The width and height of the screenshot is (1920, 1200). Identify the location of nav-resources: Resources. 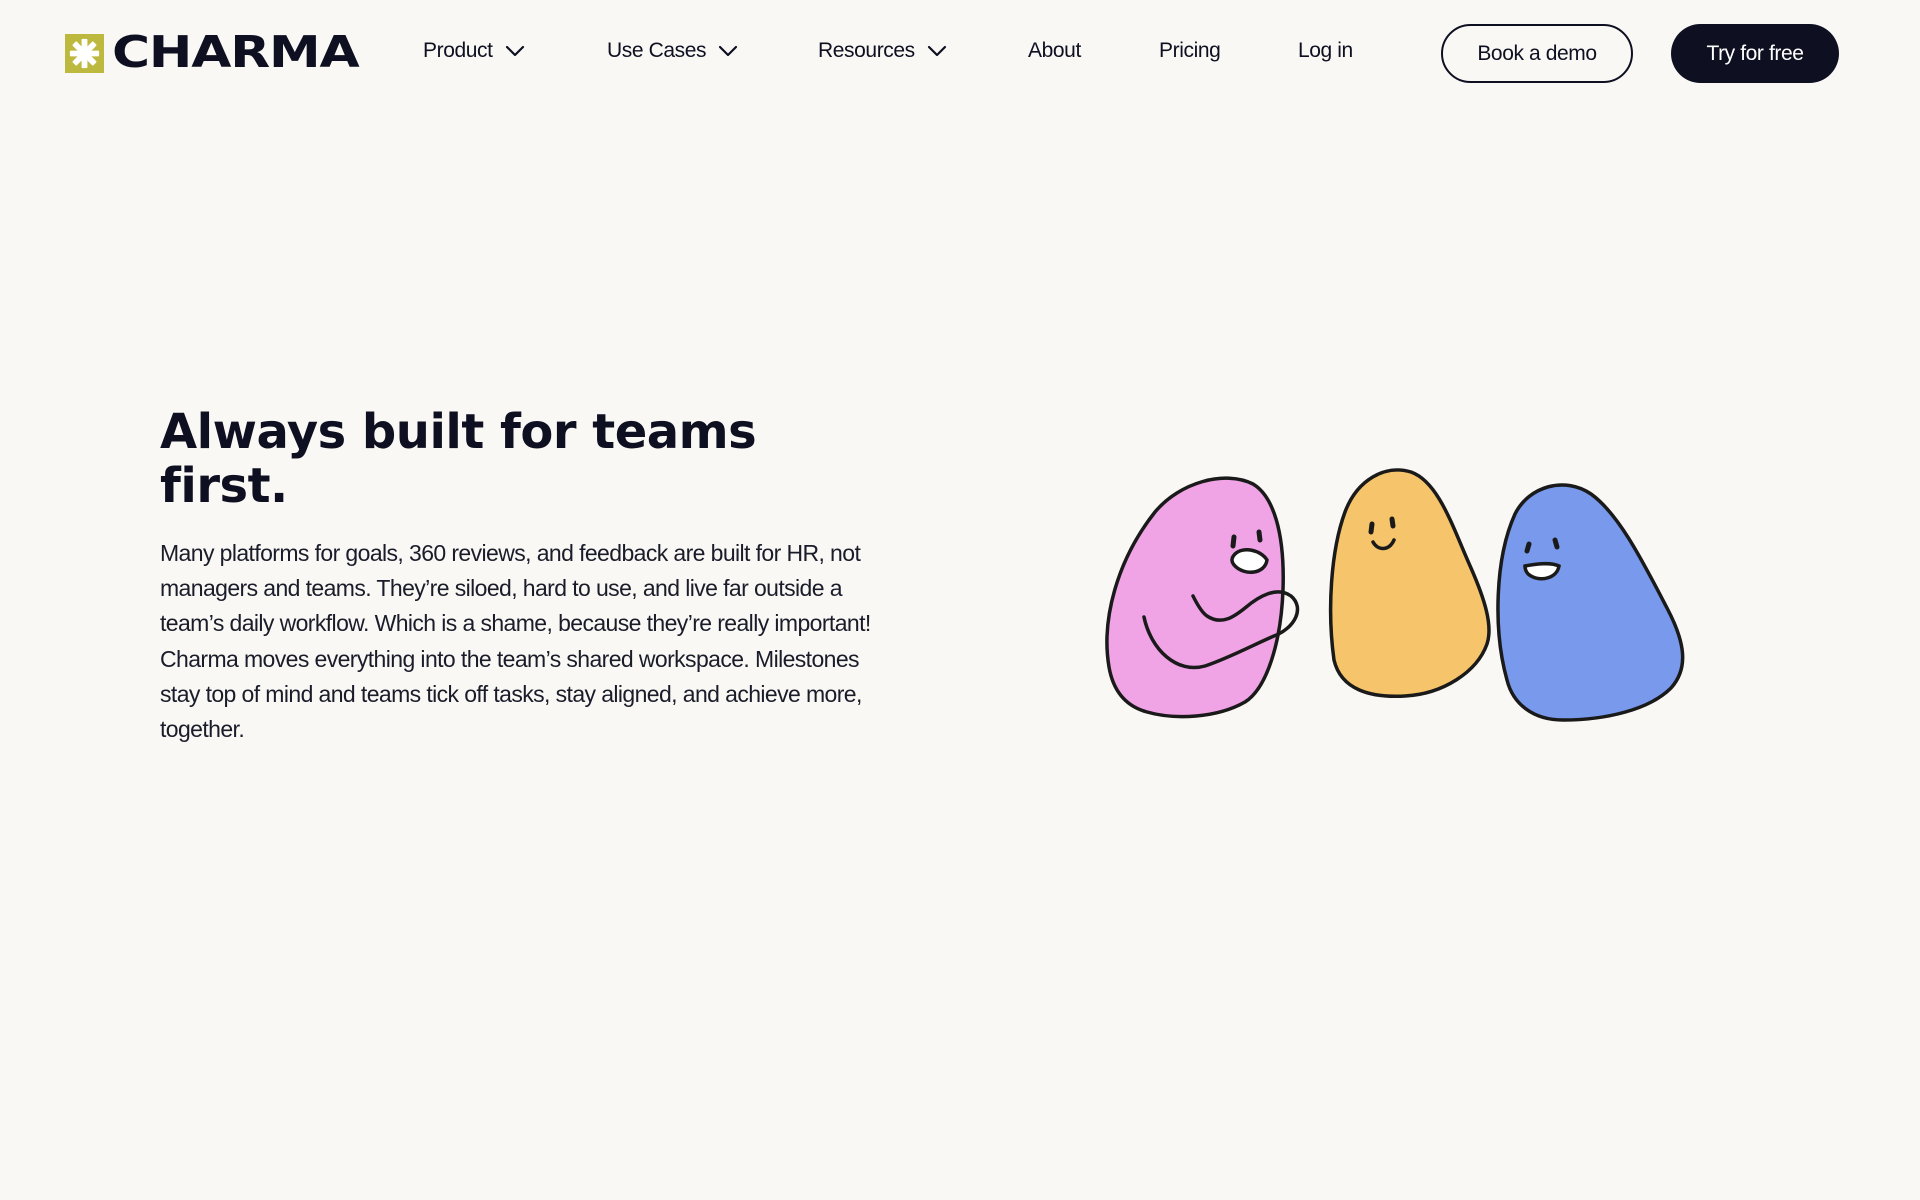
(883, 51).